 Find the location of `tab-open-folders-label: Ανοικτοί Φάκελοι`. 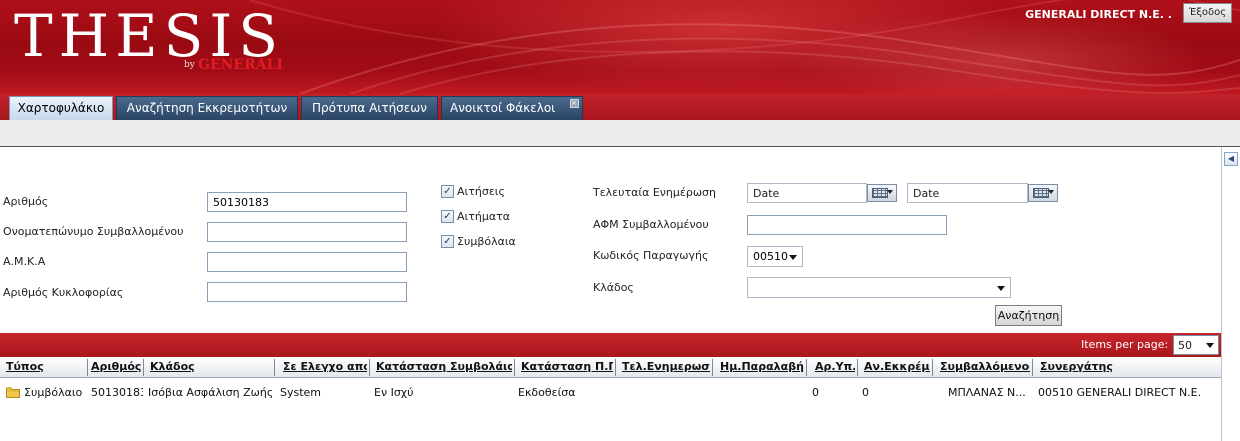

tab-open-folders-label: Ανοικτοί Φάκελοι is located at coordinates (503, 108).